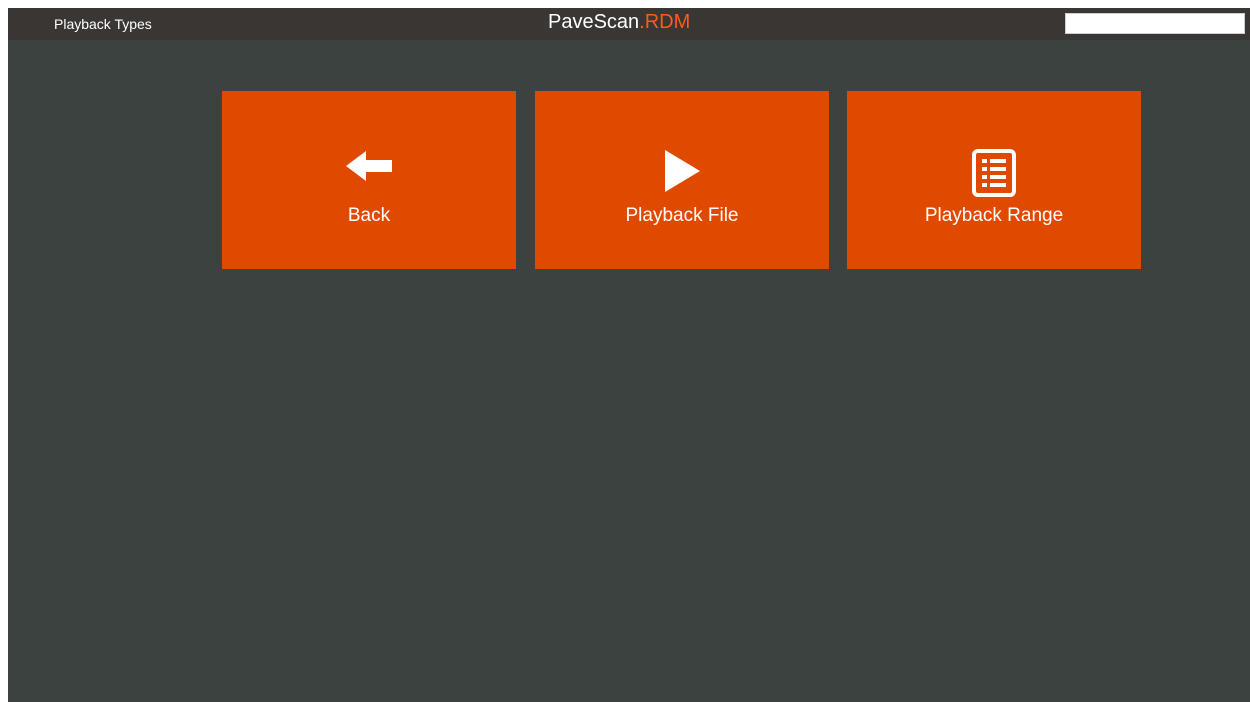 Image resolution: width=1250 pixels, height=702 pixels. I want to click on page-title: Playback Types, so click(103, 24).